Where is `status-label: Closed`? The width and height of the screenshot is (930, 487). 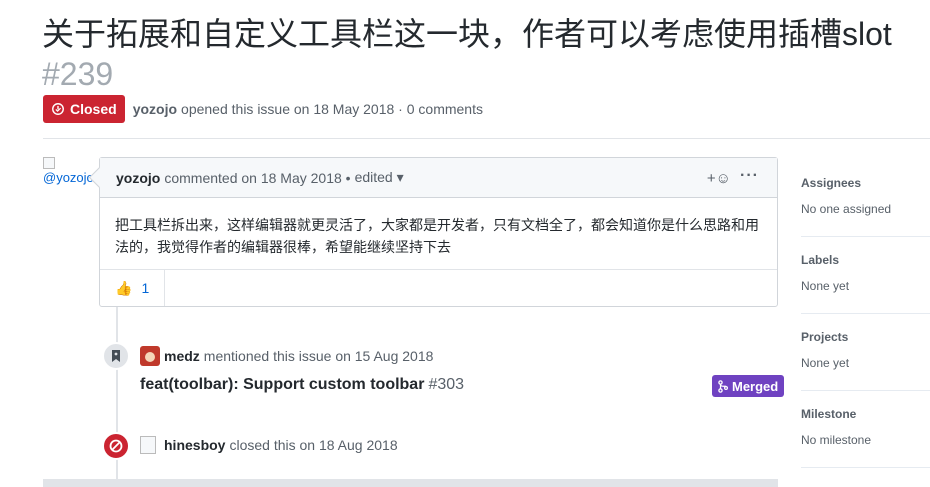 status-label: Closed is located at coordinates (93, 109).